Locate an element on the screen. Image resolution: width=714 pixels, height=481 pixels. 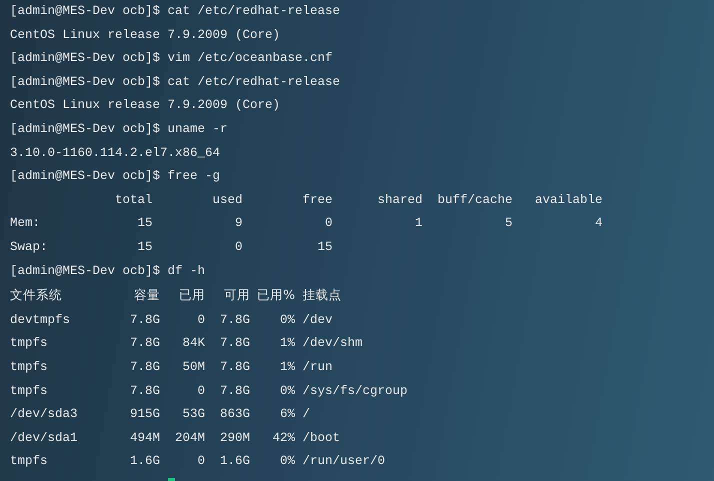
table-cell: /dev/shm is located at coordinates (332, 343).